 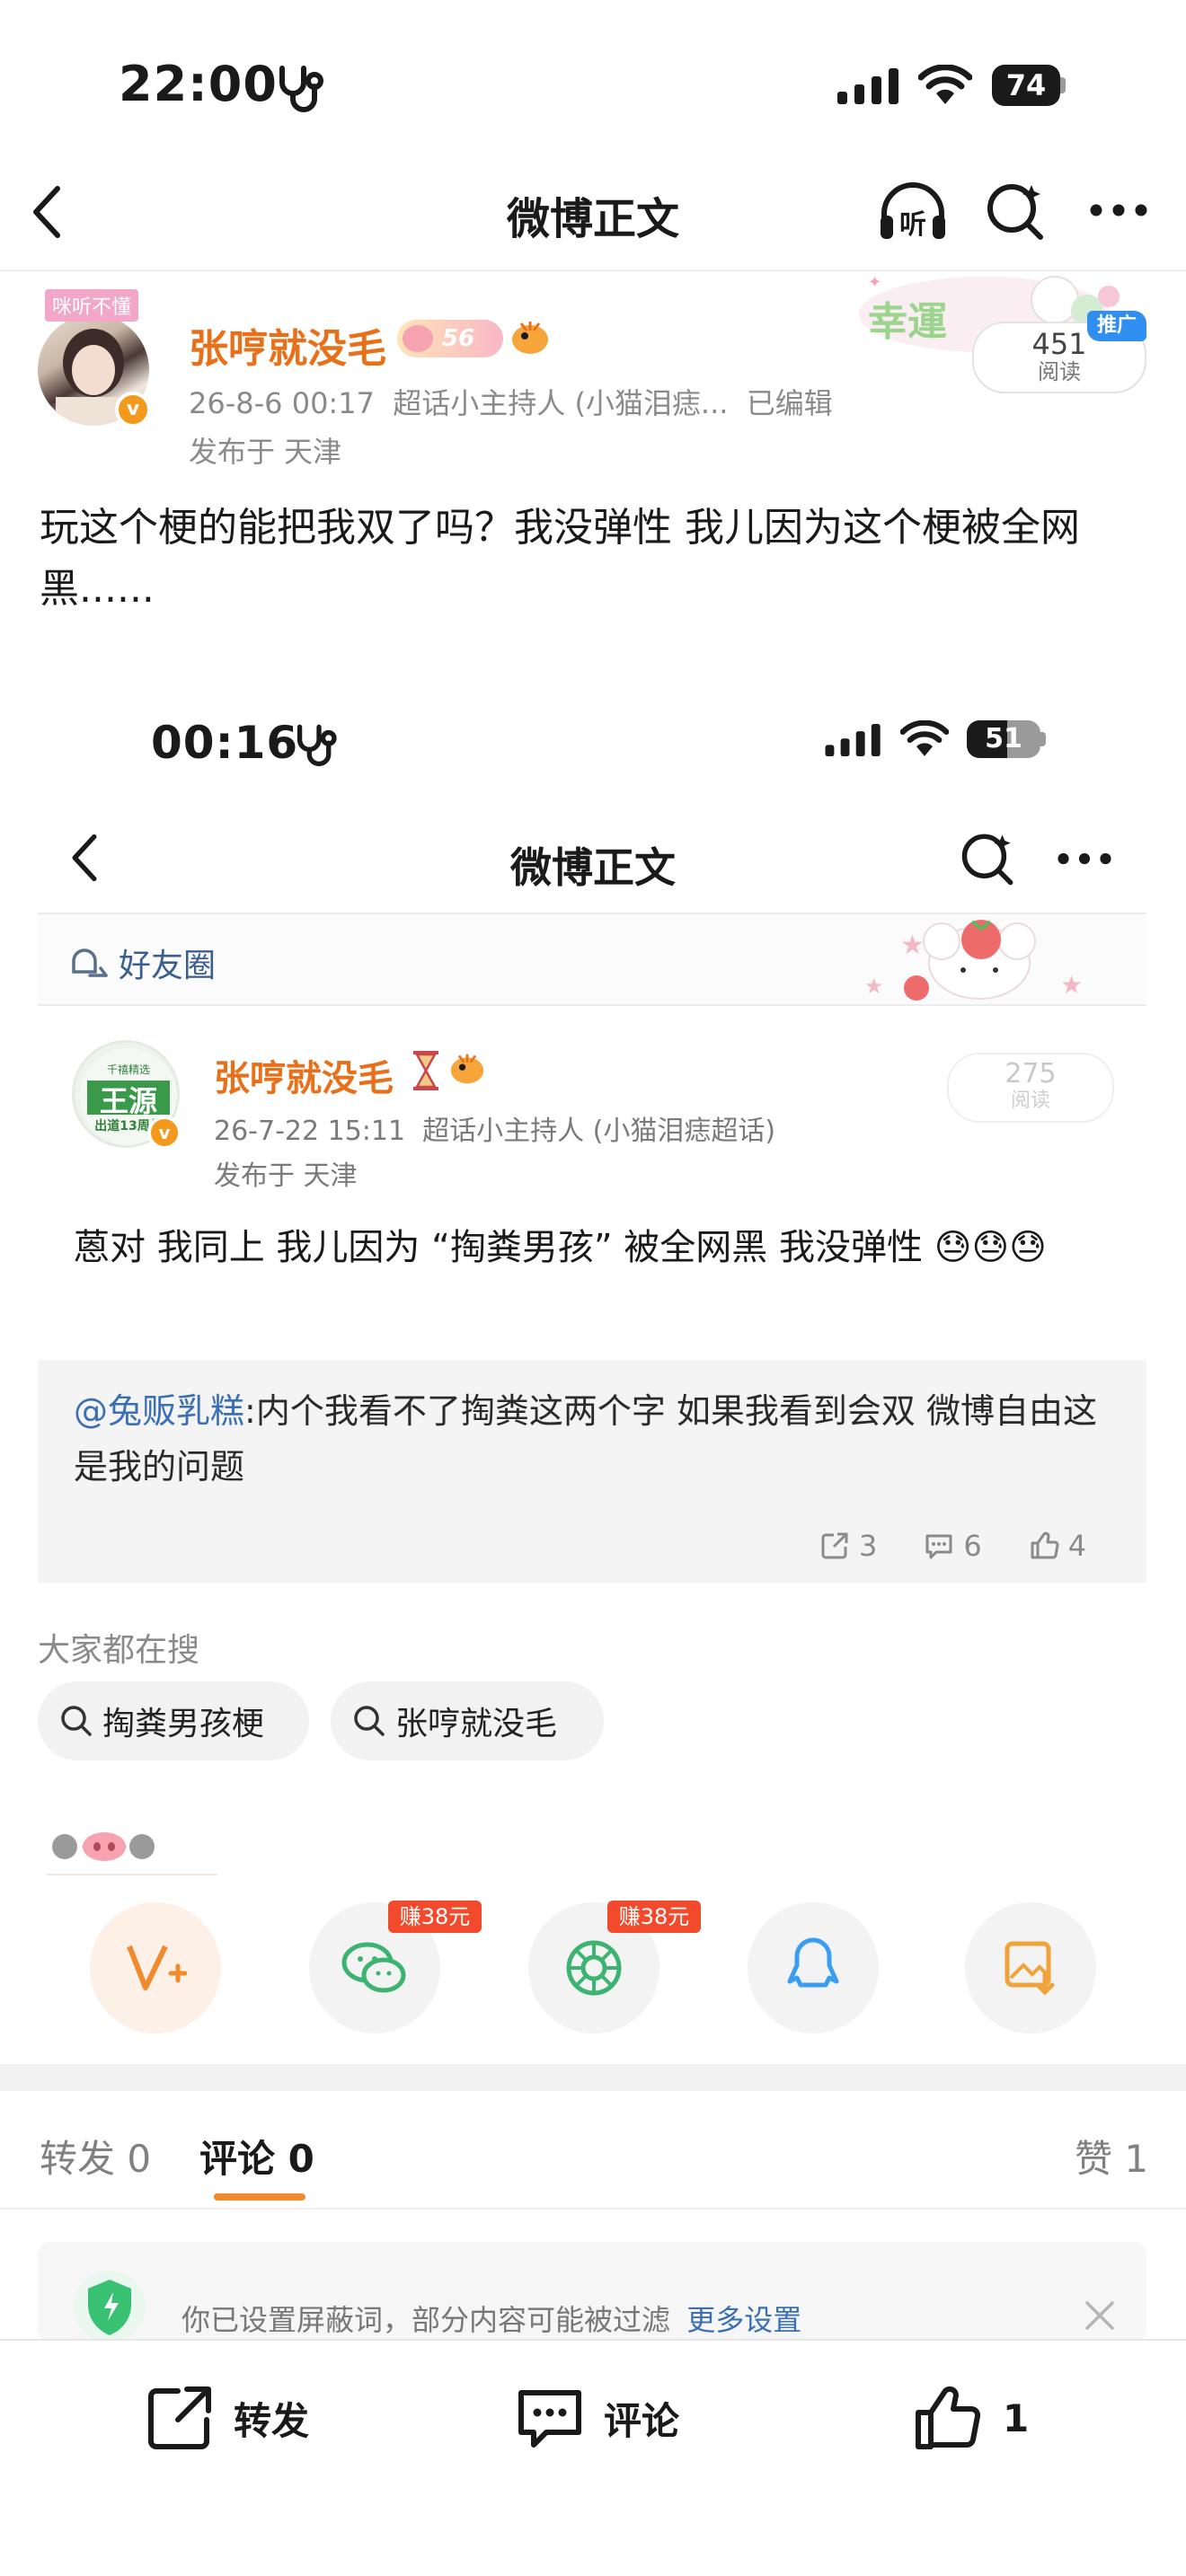 What do you see at coordinates (1100, 2315) in the screenshot?
I see `close-icon` at bounding box center [1100, 2315].